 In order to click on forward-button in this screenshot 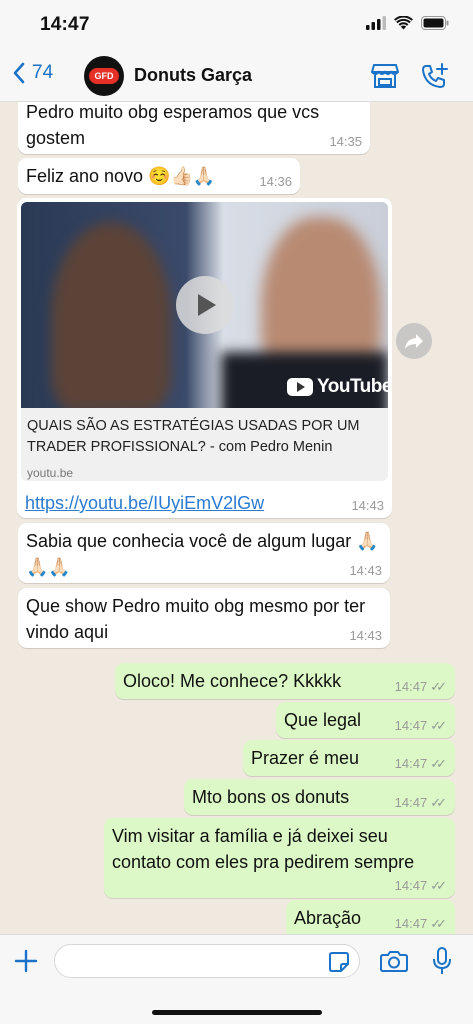, I will do `click(414, 341)`.